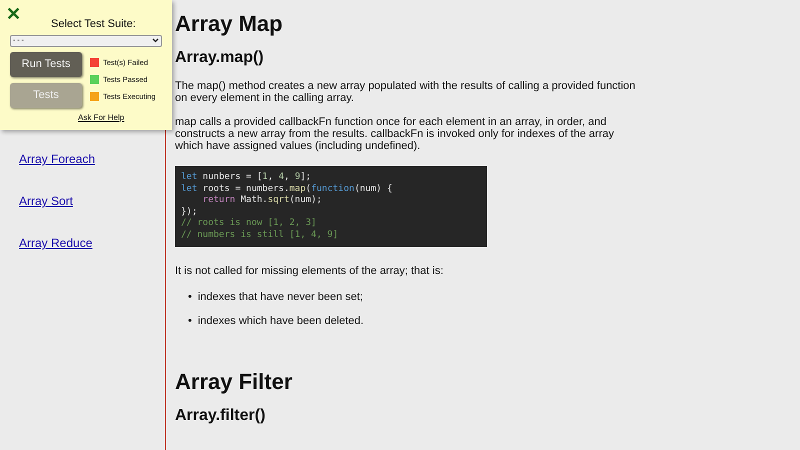 This screenshot has width=800, height=450. Describe the element at coordinates (55, 243) in the screenshot. I see `sidebar-link: Array Reduce` at that location.